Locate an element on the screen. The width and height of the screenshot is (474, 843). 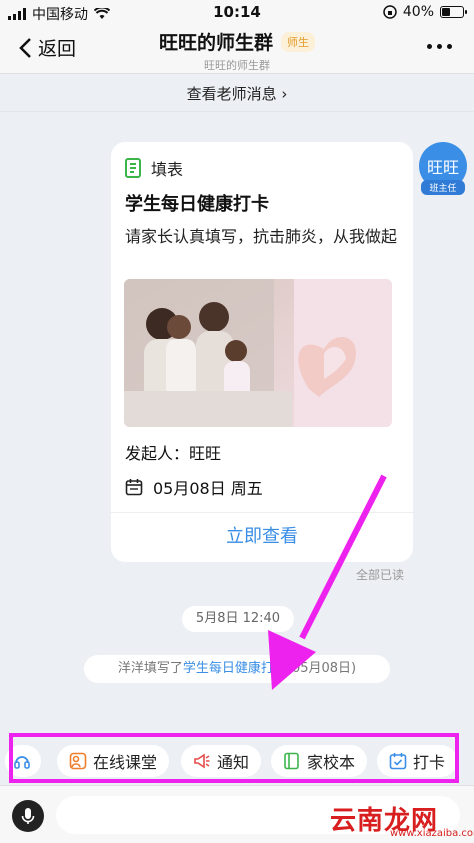
notice-prefix: 洋洋填写了 is located at coordinates (150, 668).